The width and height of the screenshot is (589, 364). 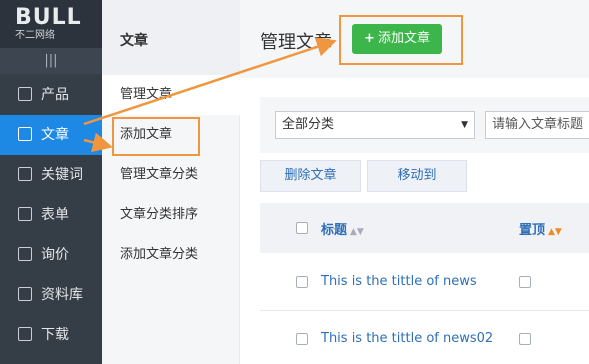 I want to click on annotation-arrows, so click(x=210, y=95).